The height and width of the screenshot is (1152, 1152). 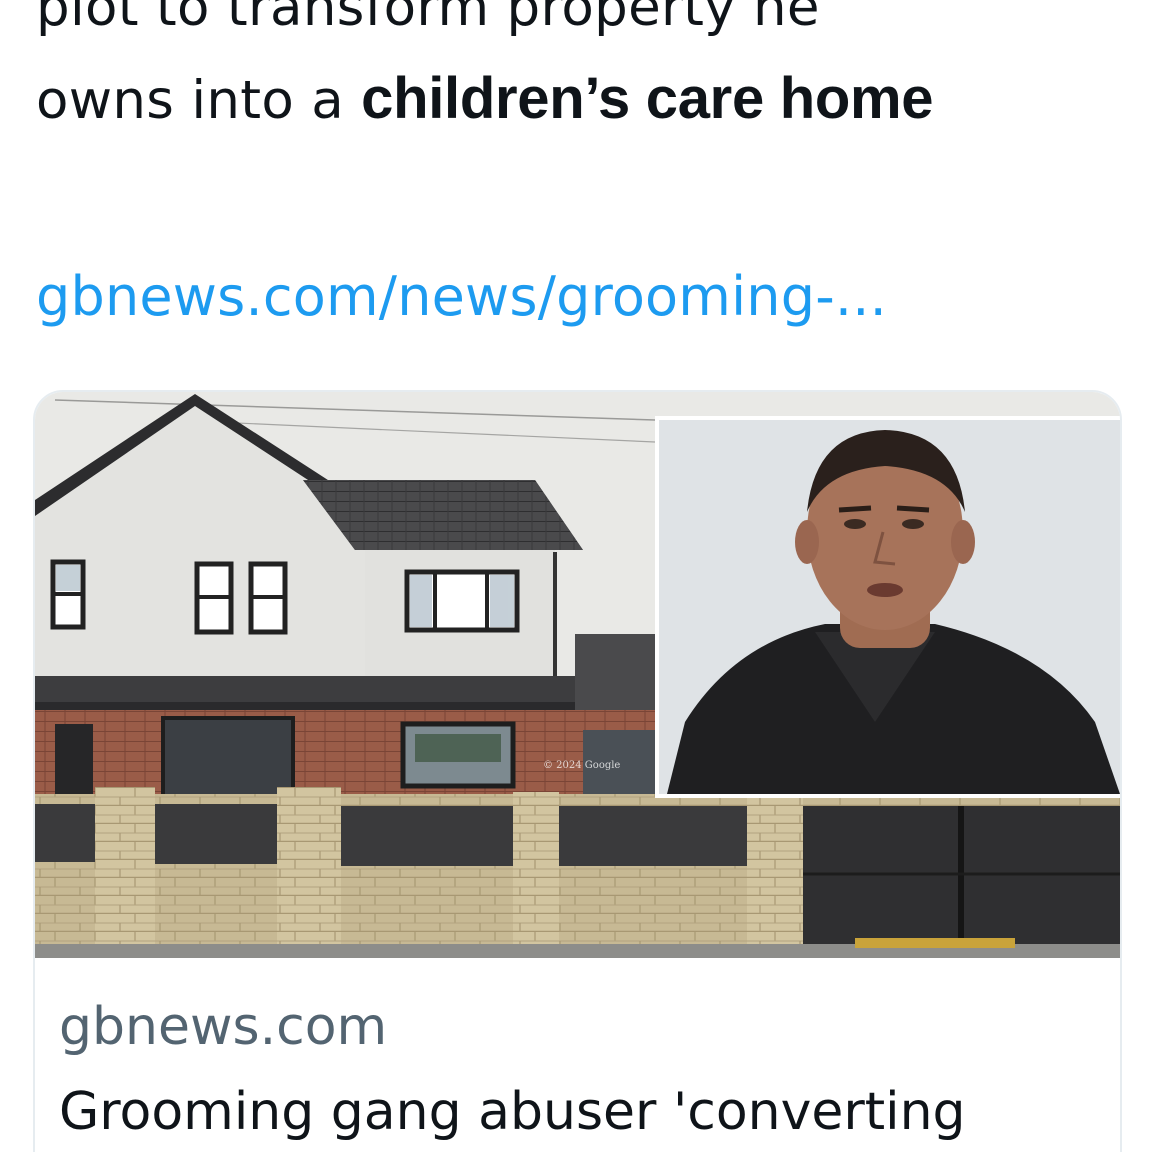 I want to click on mugshot-photo, so click(x=887, y=607).